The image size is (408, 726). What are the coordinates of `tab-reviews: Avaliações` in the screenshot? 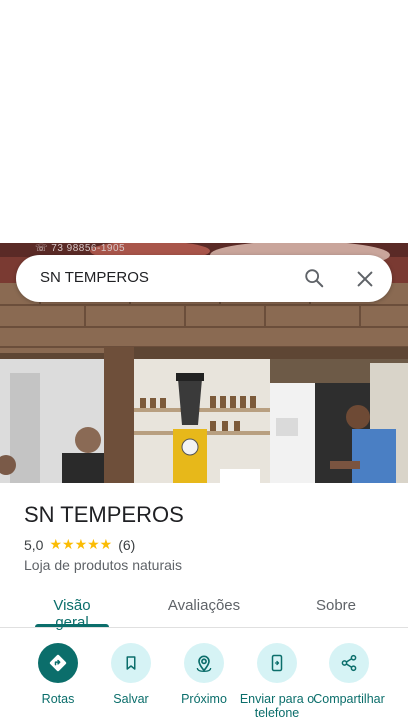 It's located at (204, 605).